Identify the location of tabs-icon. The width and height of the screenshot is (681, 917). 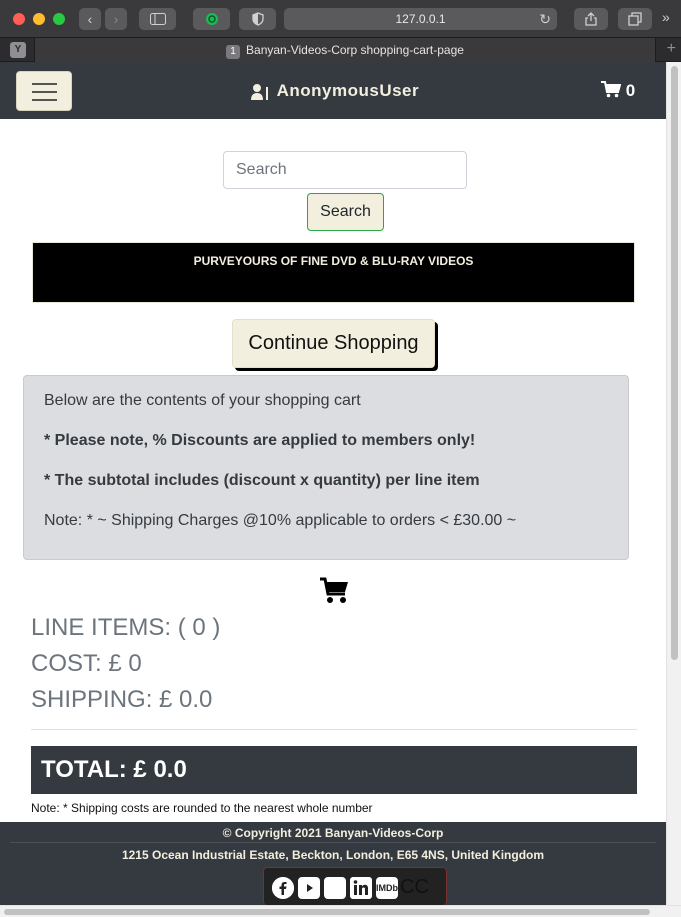
(635, 19).